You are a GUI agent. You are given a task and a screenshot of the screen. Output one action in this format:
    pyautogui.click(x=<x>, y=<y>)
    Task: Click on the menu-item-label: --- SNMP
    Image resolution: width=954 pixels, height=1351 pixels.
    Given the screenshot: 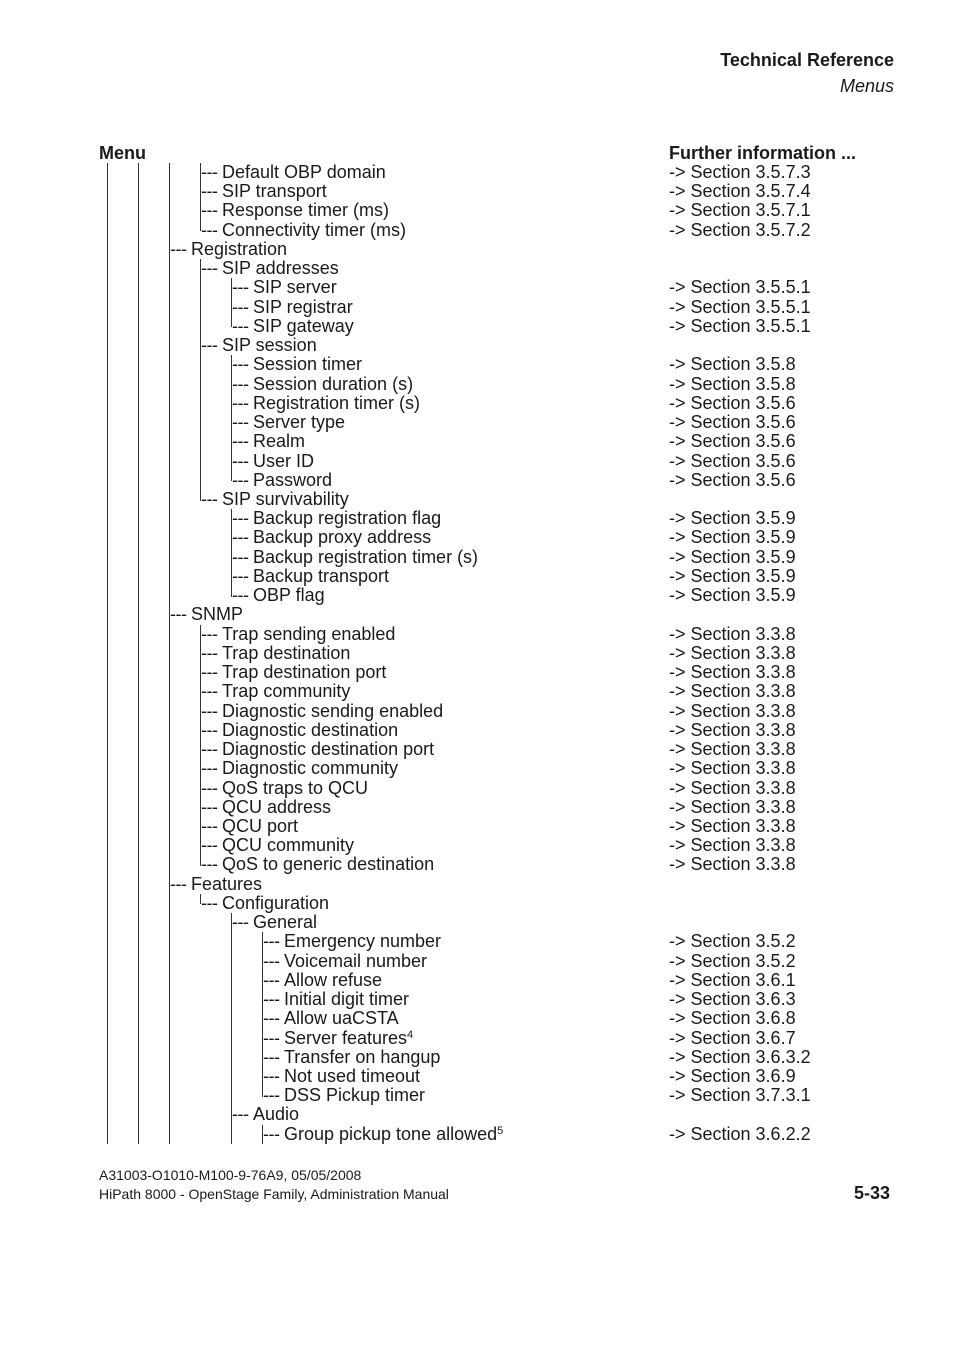 What is the action you would take?
    pyautogui.click(x=206, y=614)
    